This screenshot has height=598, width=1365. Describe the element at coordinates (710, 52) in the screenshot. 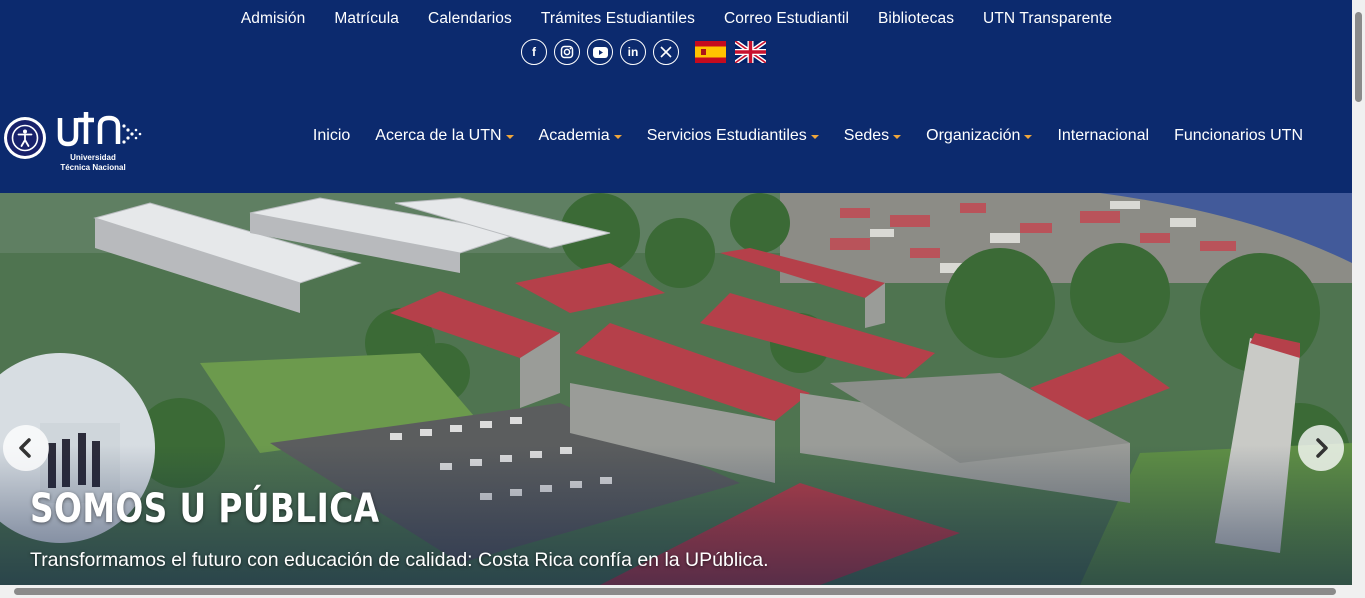

I see `spain-flag` at that location.